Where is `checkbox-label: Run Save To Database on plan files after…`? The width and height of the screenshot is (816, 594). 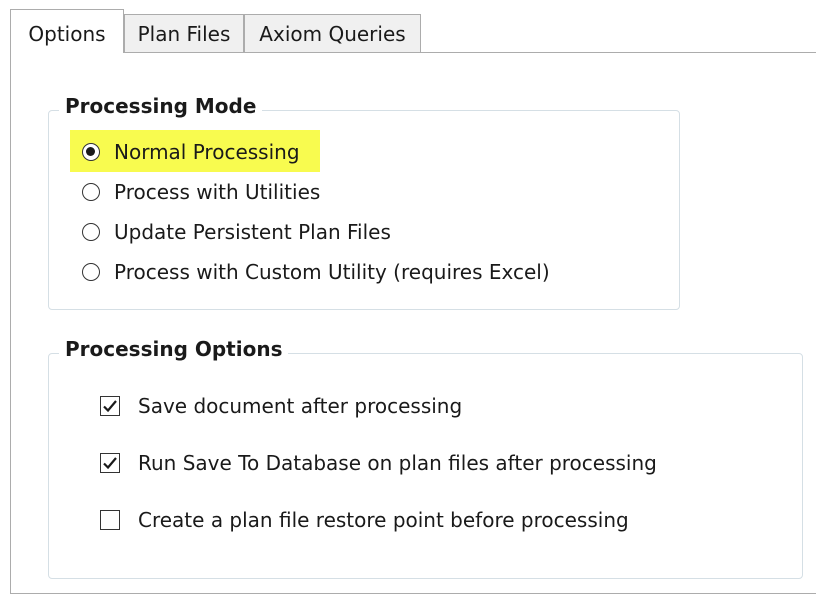
checkbox-label: Run Save To Database on plan files after… is located at coordinates (397, 463).